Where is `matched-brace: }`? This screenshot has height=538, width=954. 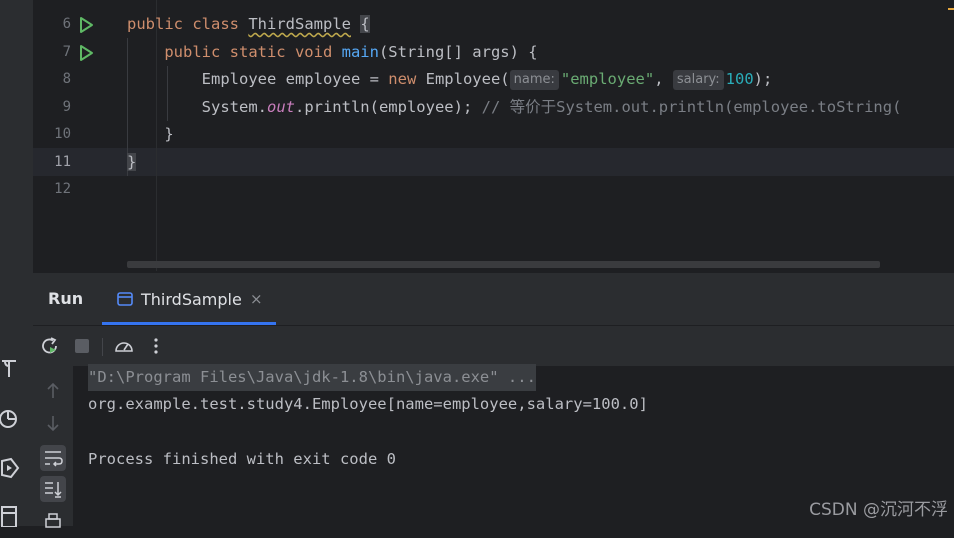 matched-brace: } is located at coordinates (132, 161).